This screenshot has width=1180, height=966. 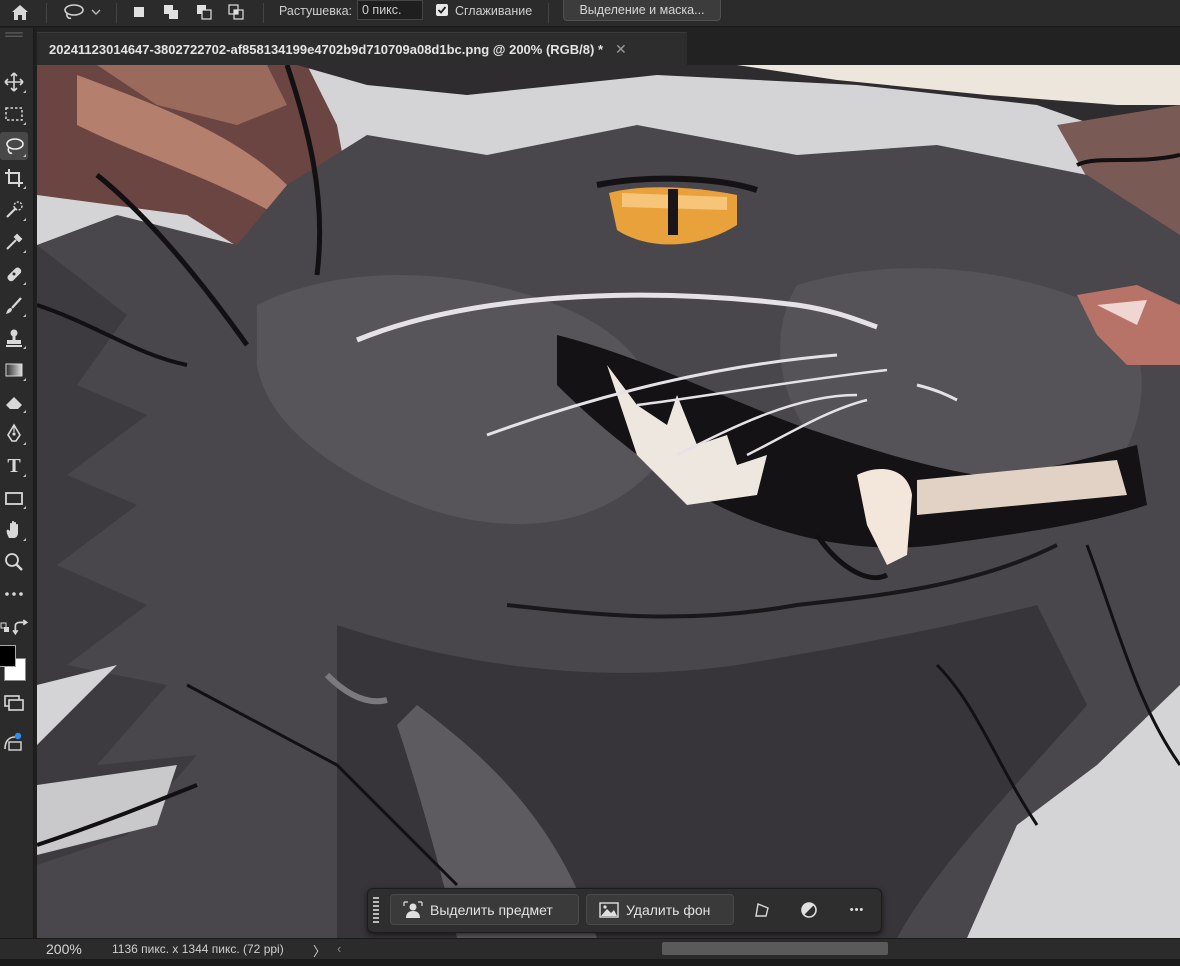 I want to click on brush-tool, so click(x=14, y=306).